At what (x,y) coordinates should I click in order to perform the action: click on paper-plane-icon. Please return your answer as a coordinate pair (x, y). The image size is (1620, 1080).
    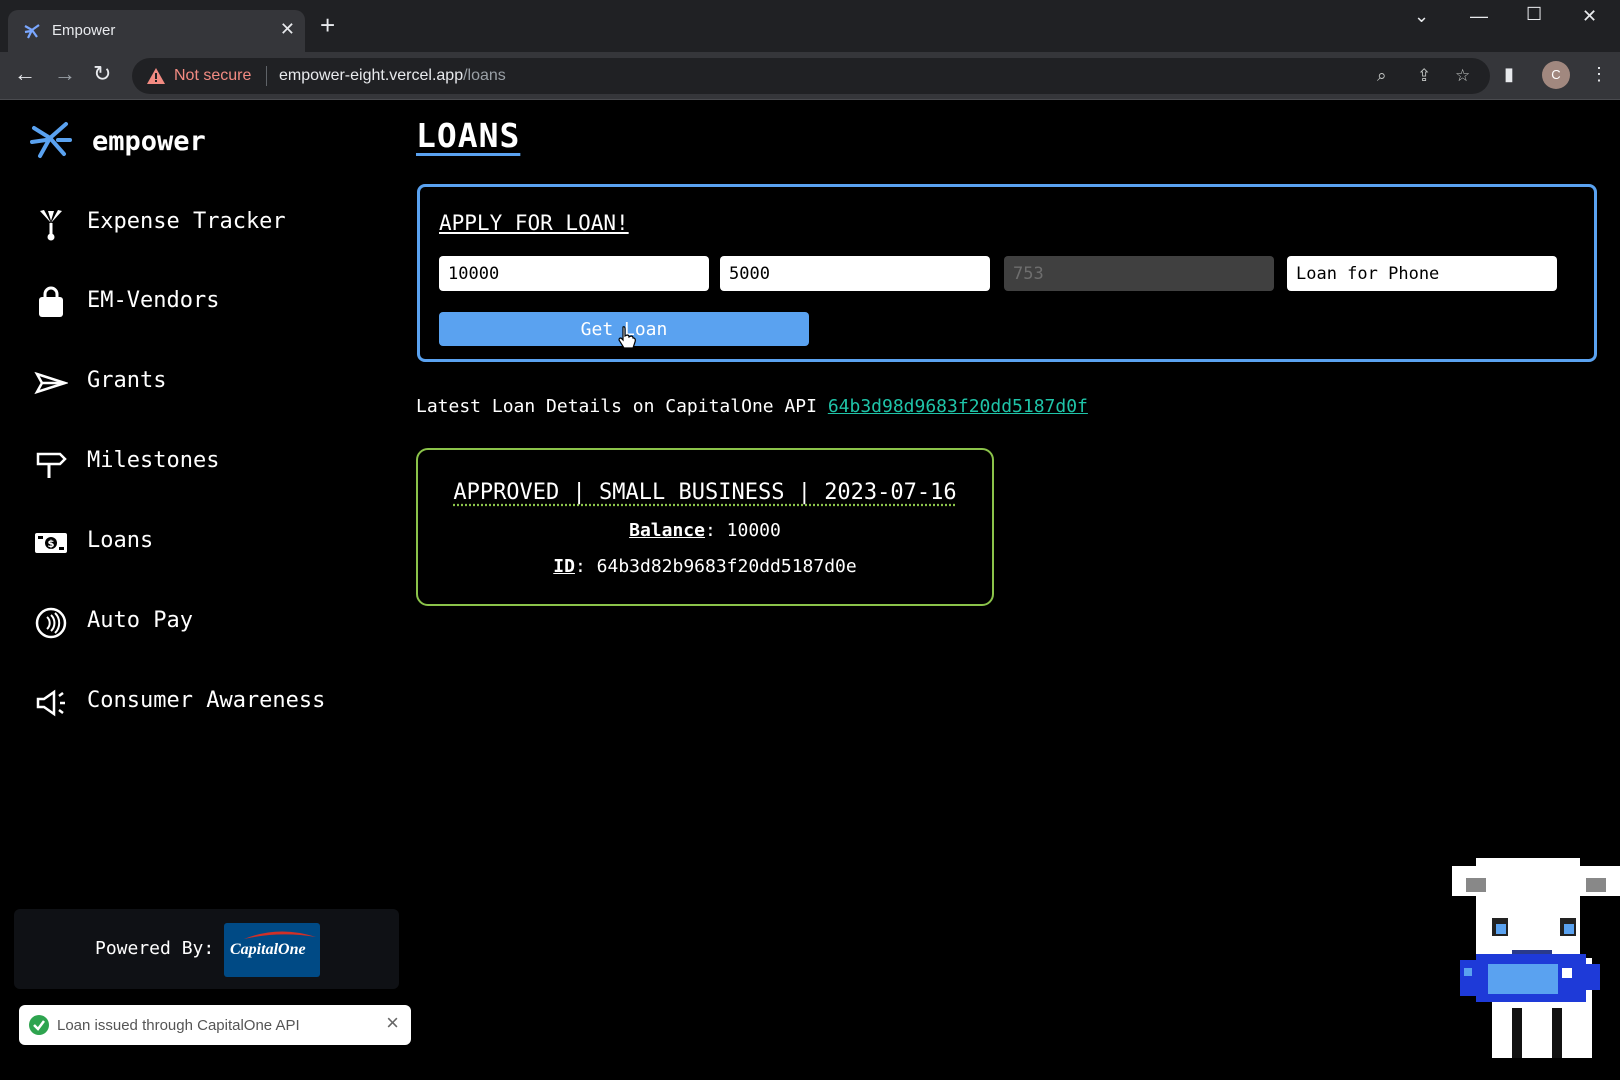
    Looking at the image, I should click on (51, 383).